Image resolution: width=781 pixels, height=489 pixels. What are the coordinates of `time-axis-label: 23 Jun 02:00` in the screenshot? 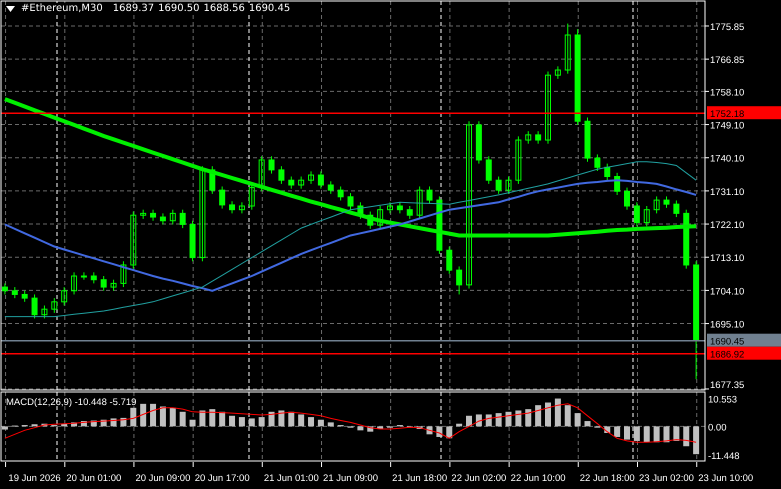 It's located at (666, 478).